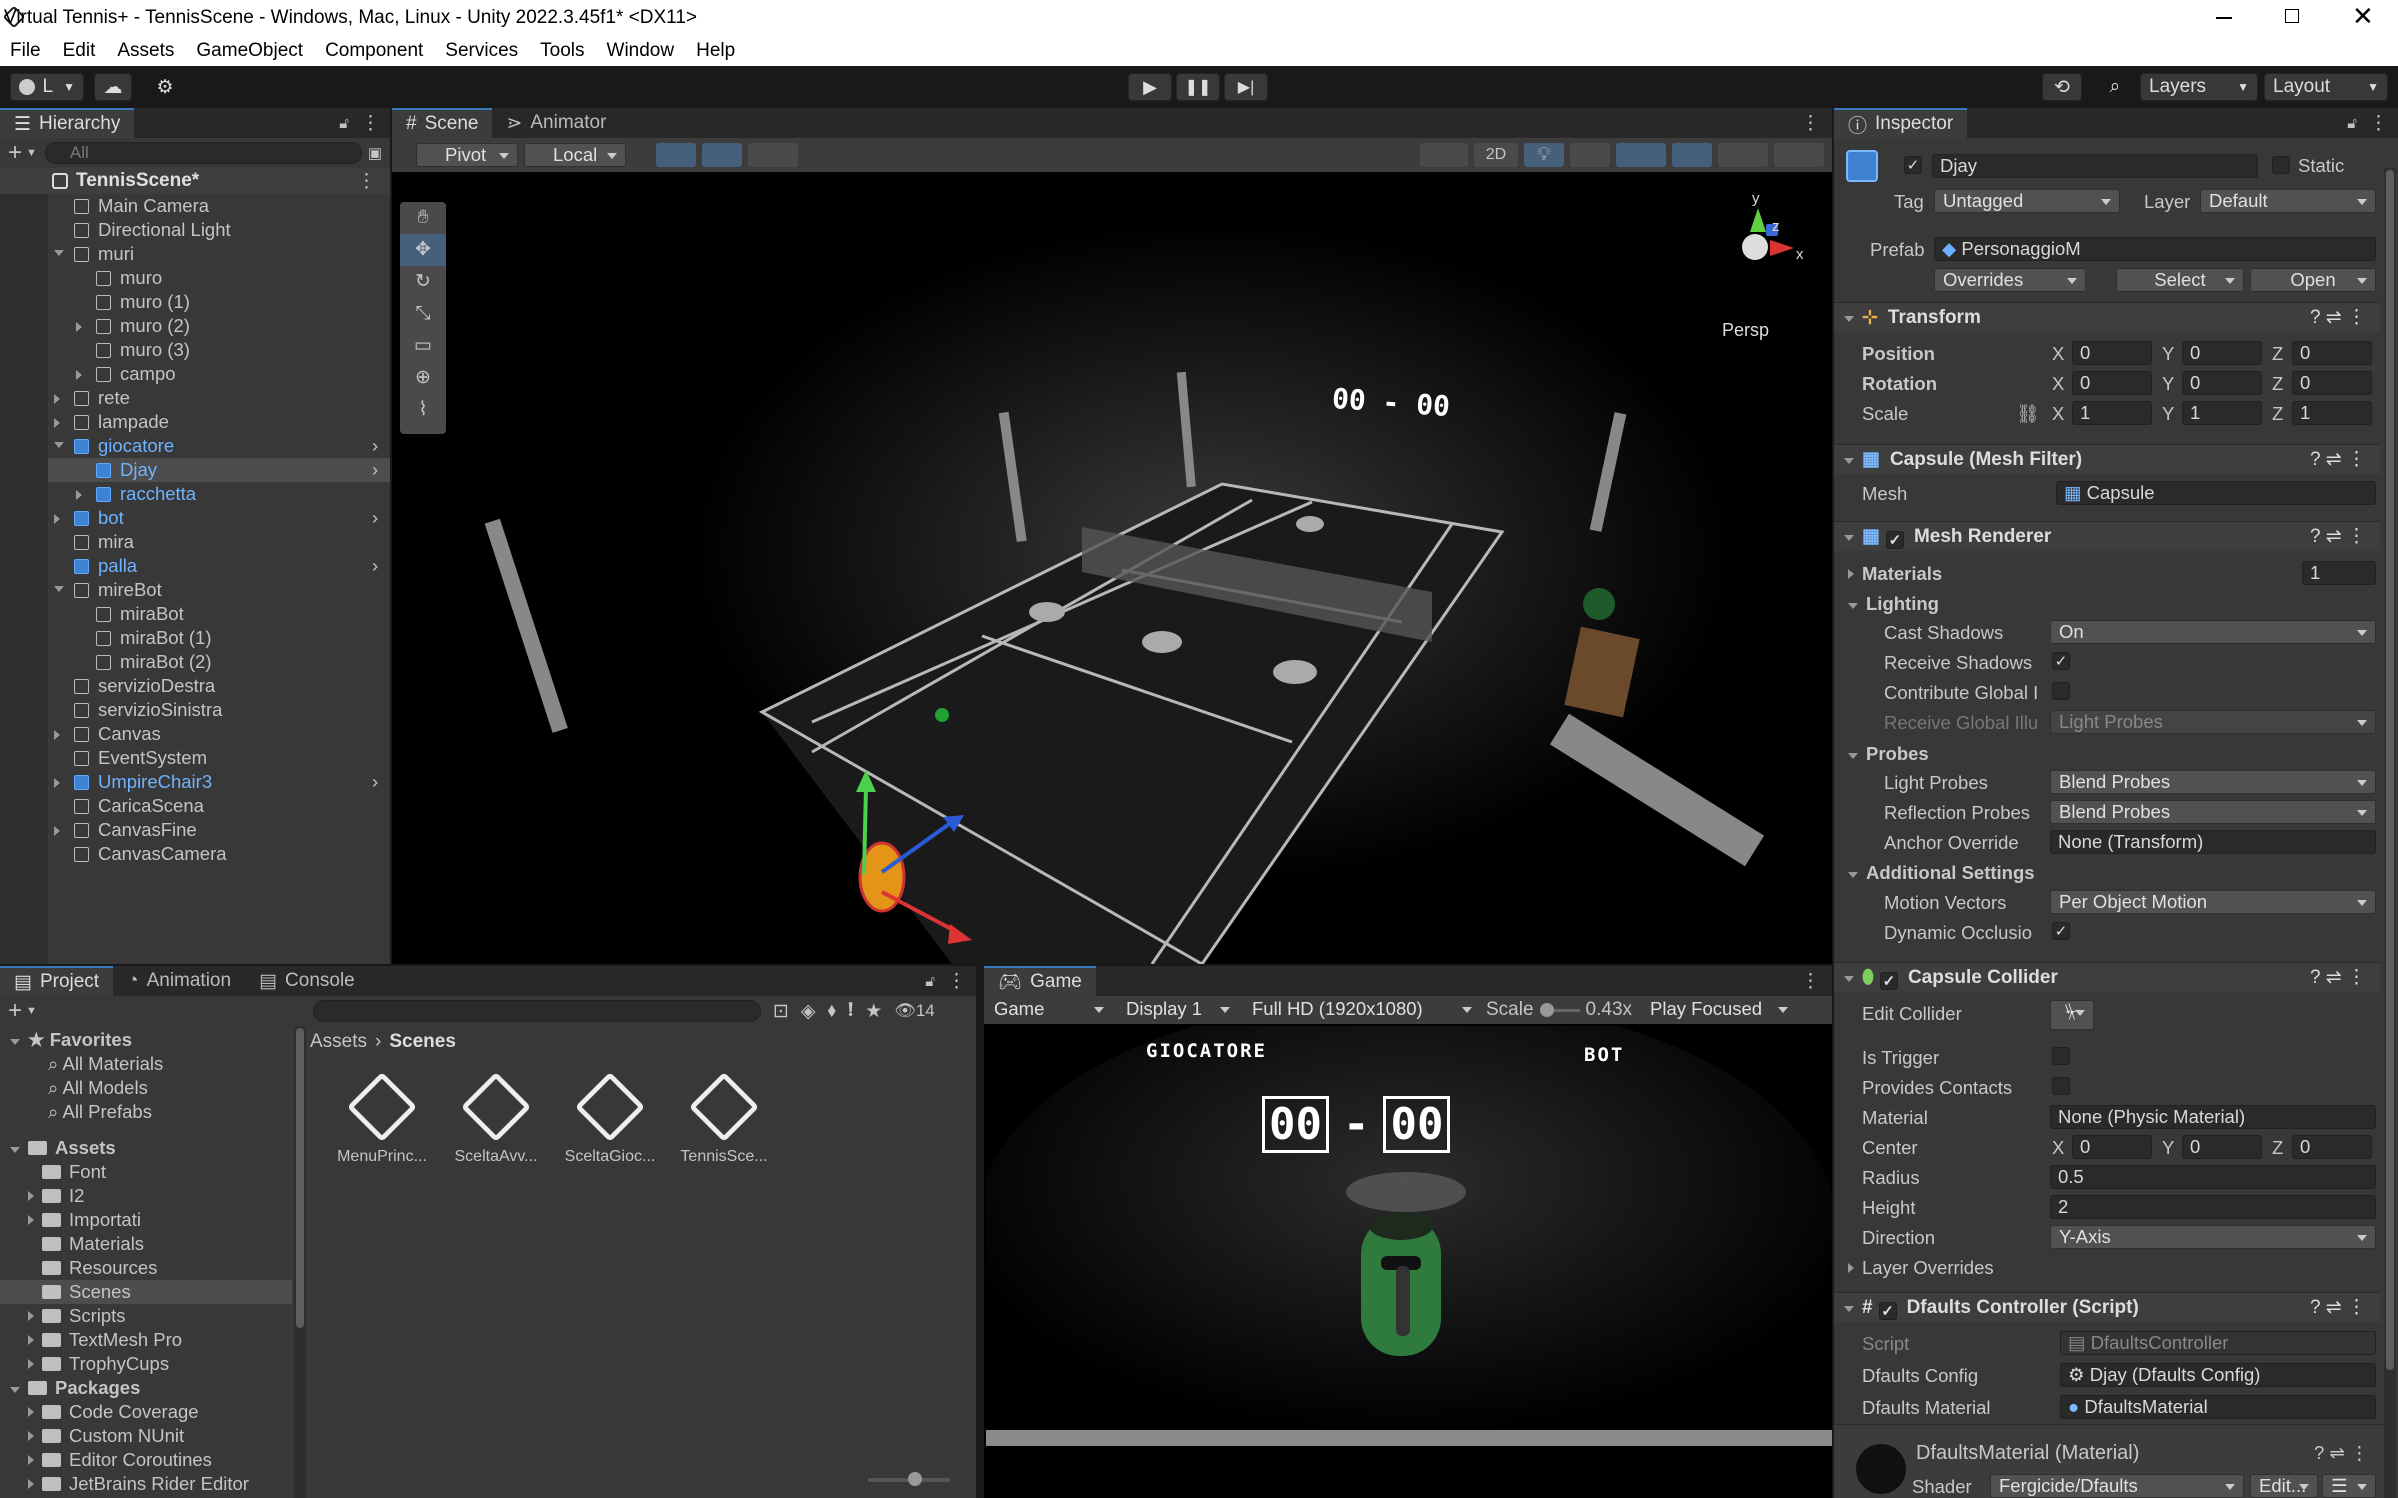 Image resolution: width=2398 pixels, height=1498 pixels. Describe the element at coordinates (195, 446) in the screenshot. I see `hierarchy-item: giocatore ›` at that location.